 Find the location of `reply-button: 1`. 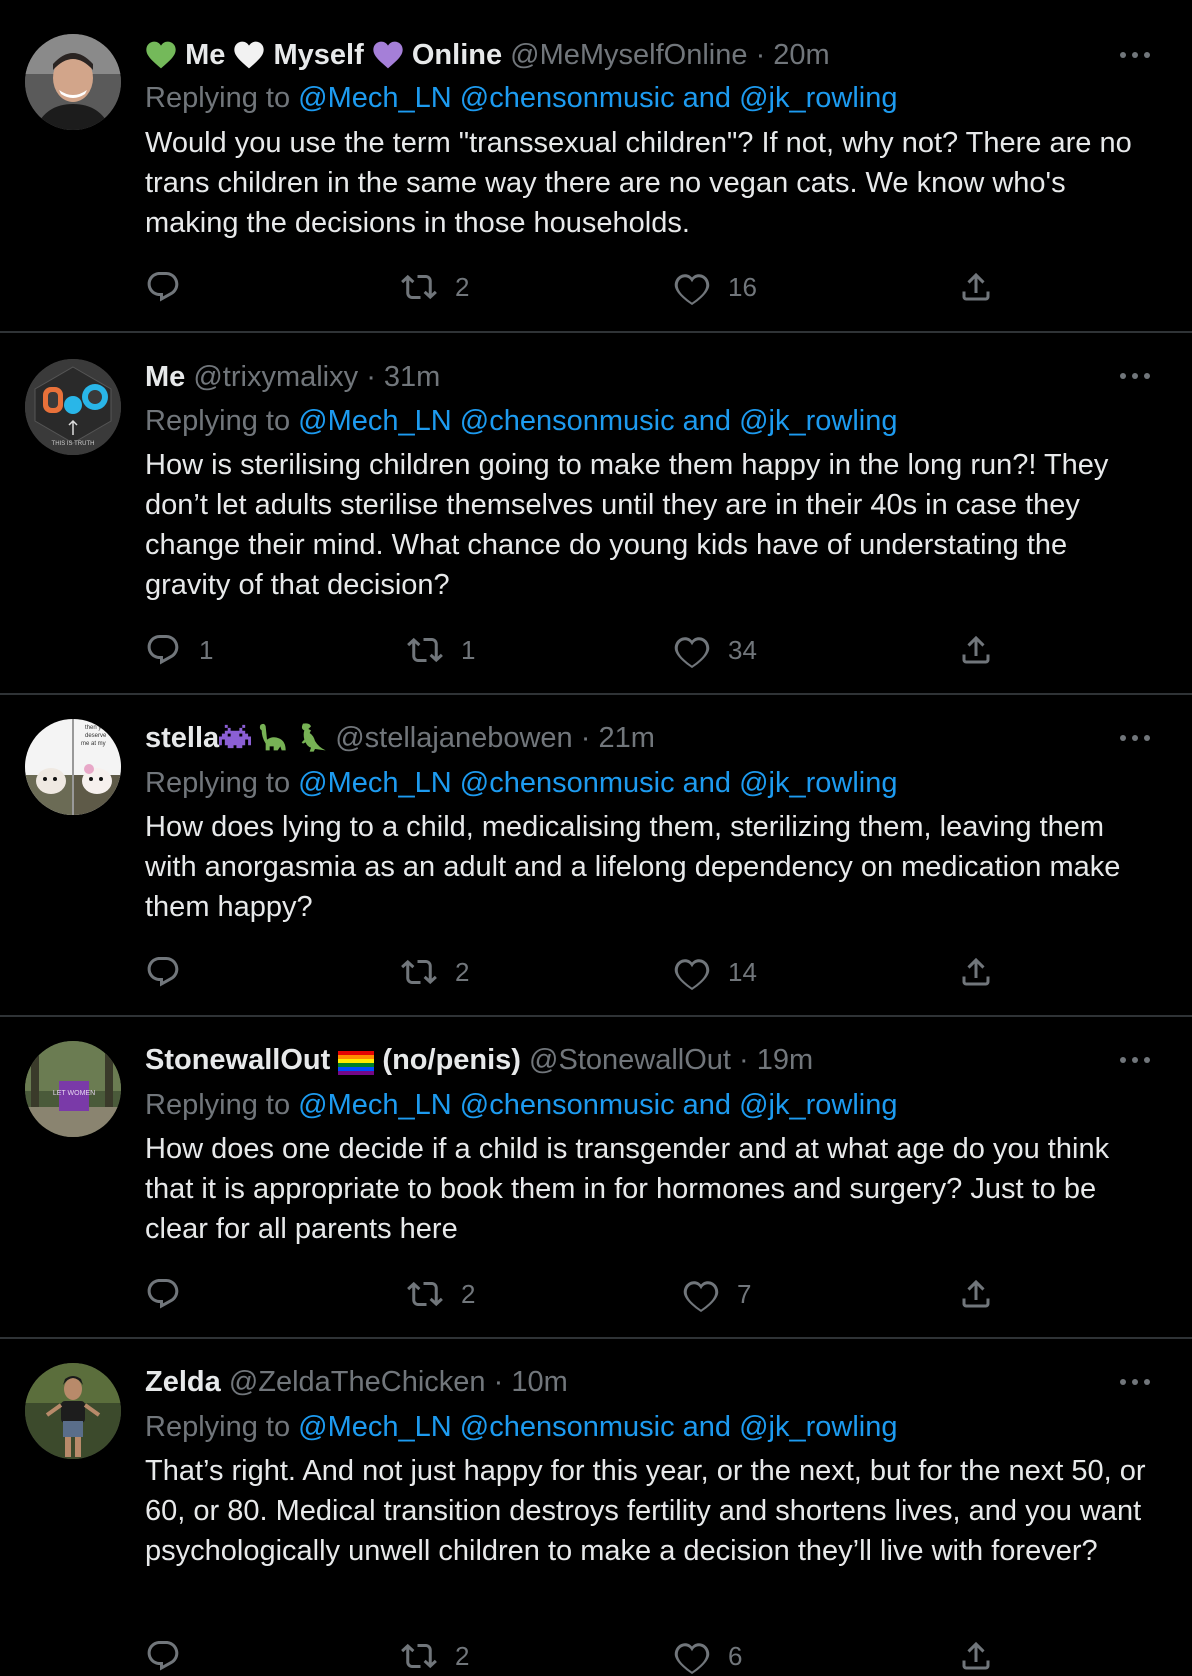

reply-button: 1 is located at coordinates (179, 650).